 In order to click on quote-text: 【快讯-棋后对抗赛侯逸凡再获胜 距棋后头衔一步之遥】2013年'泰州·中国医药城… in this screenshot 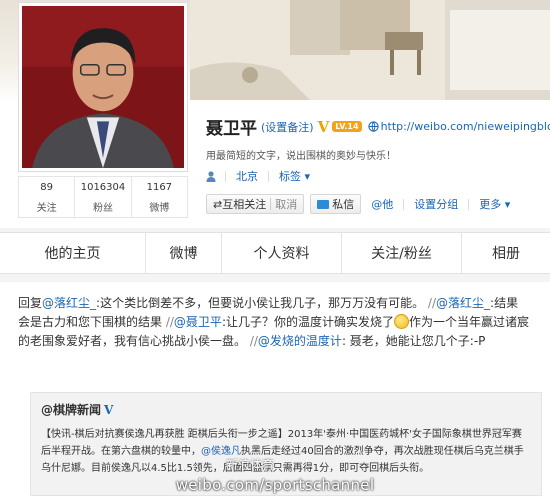, I will do `click(286, 451)`.